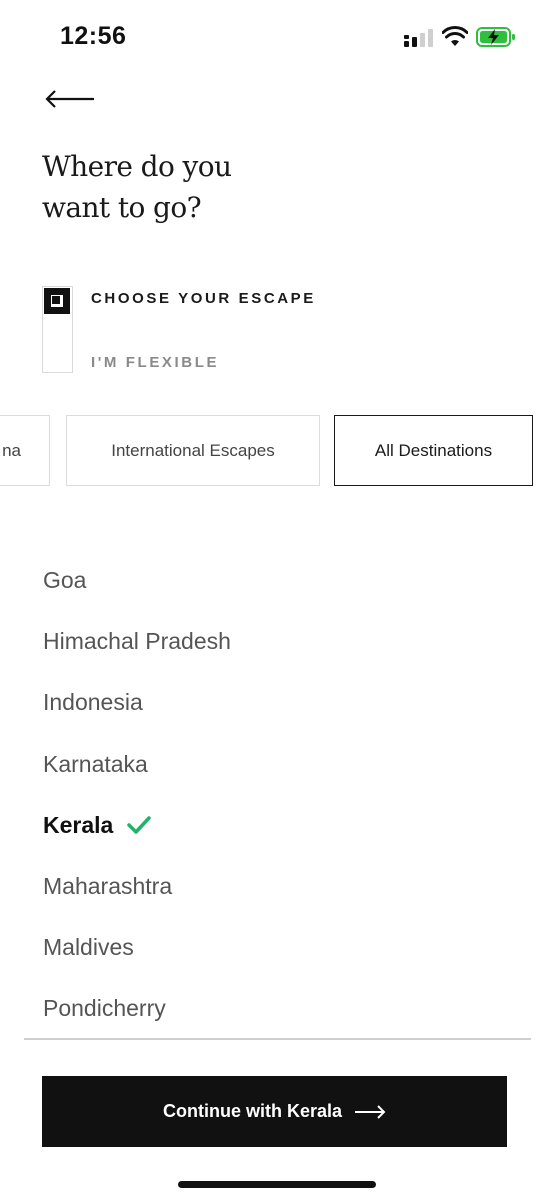  What do you see at coordinates (278, 947) in the screenshot?
I see `destination-item-maldives: Maldives` at bounding box center [278, 947].